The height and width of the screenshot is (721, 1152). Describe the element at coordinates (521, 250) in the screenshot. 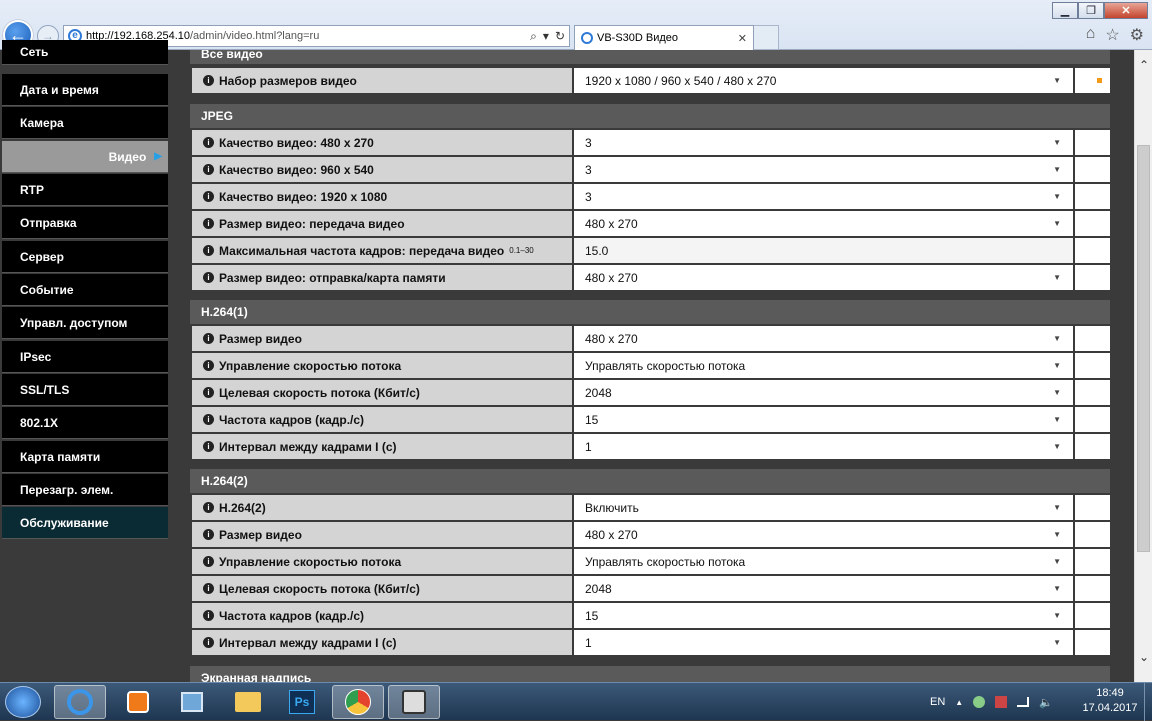

I see `range-hint: 0.1–30` at that location.